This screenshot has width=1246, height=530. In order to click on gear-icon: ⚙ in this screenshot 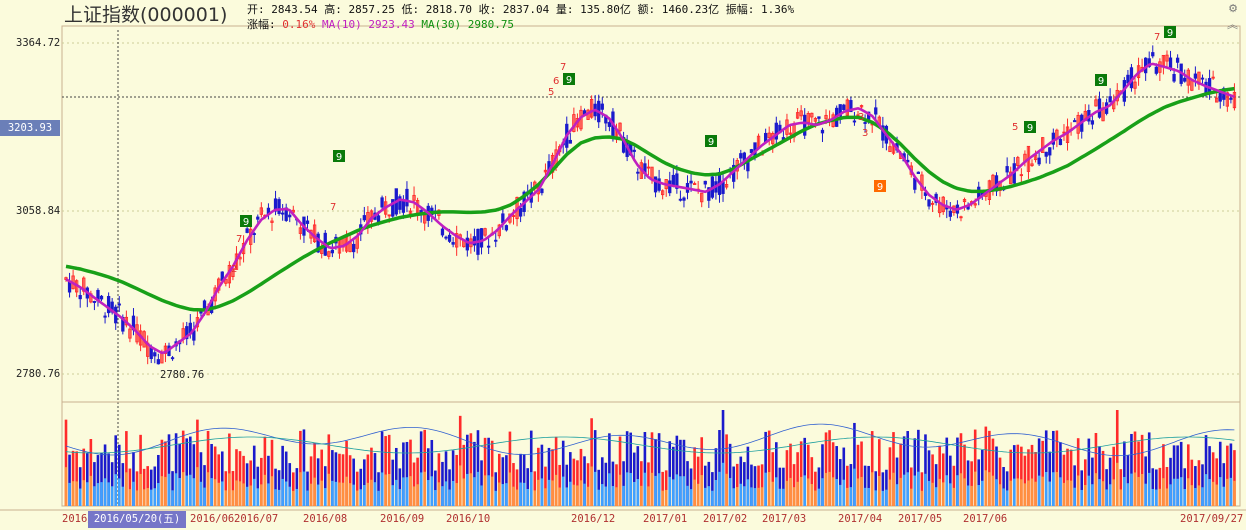, I will do `click(1233, 8)`.